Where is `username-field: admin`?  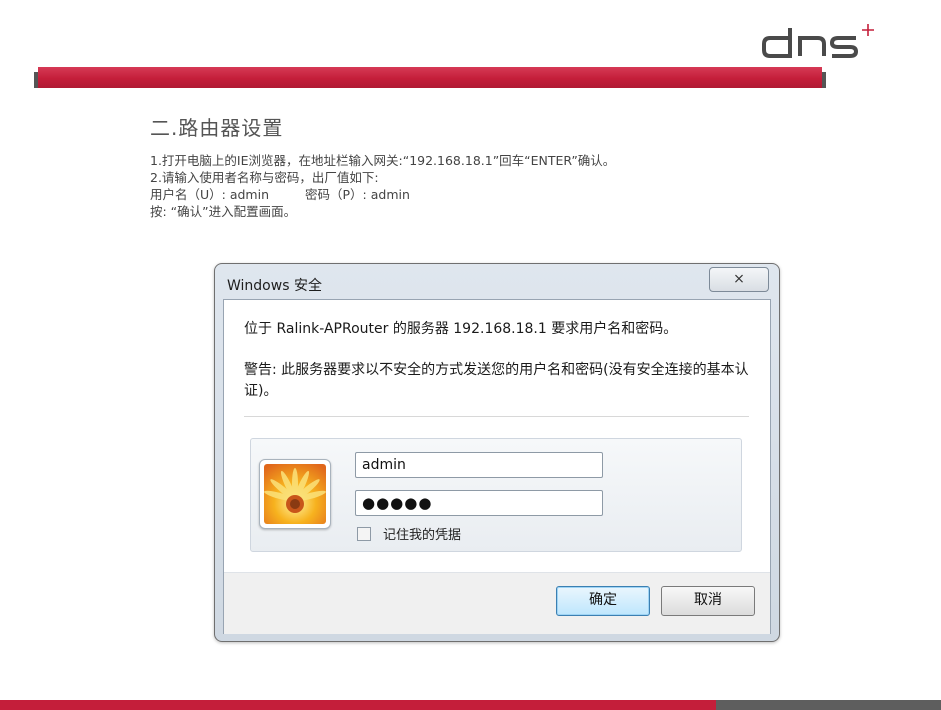 username-field: admin is located at coordinates (479, 465).